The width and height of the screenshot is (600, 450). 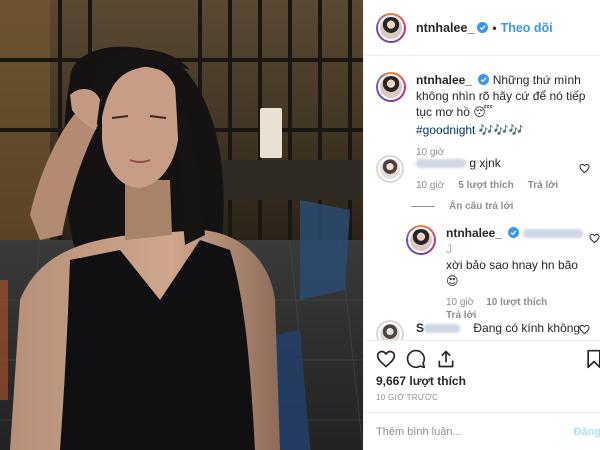 I want to click on post-header: ntnhalee_ • Theo dõi, so click(x=482, y=28).